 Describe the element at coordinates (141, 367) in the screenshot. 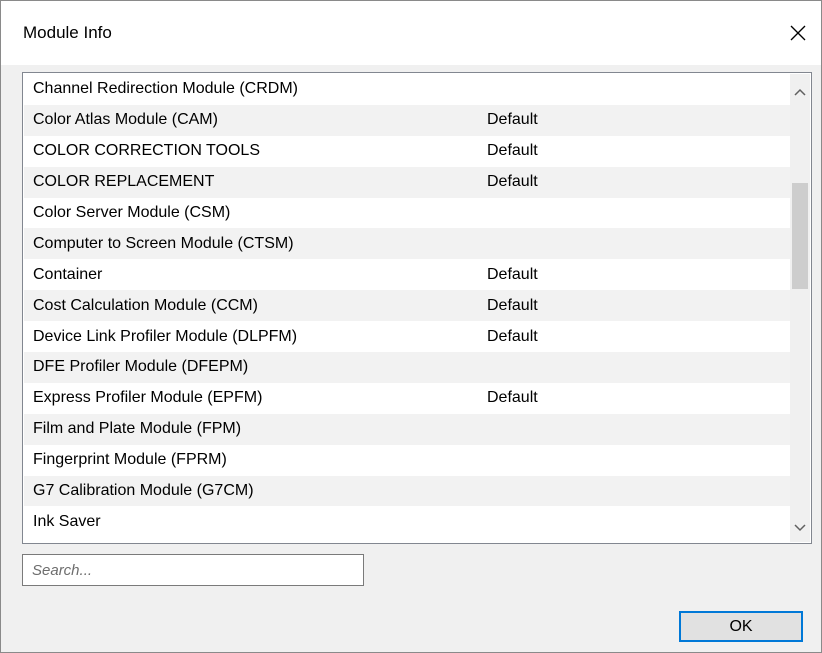

I see `module-name: DFE Profiler Module (DFEPM)` at that location.